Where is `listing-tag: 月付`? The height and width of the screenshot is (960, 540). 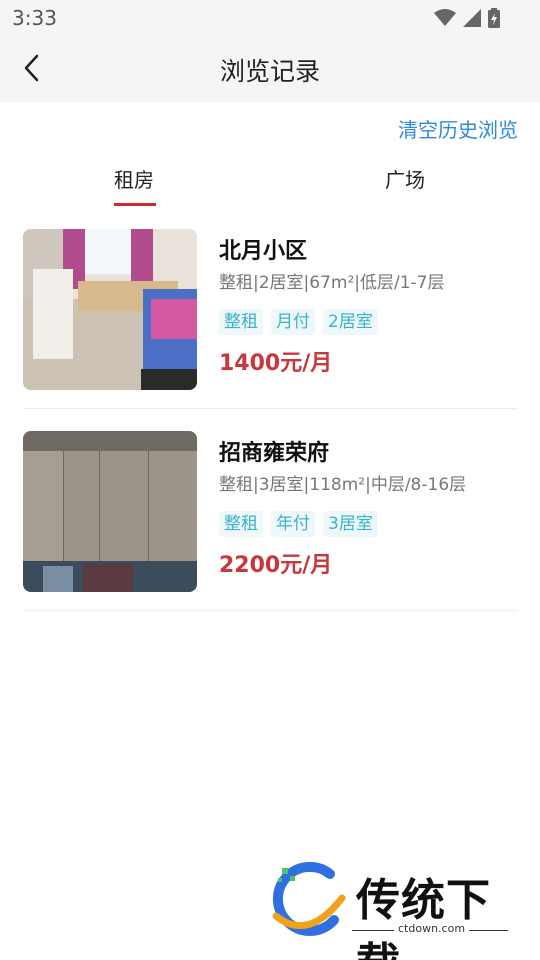
listing-tag: 月付 is located at coordinates (293, 322).